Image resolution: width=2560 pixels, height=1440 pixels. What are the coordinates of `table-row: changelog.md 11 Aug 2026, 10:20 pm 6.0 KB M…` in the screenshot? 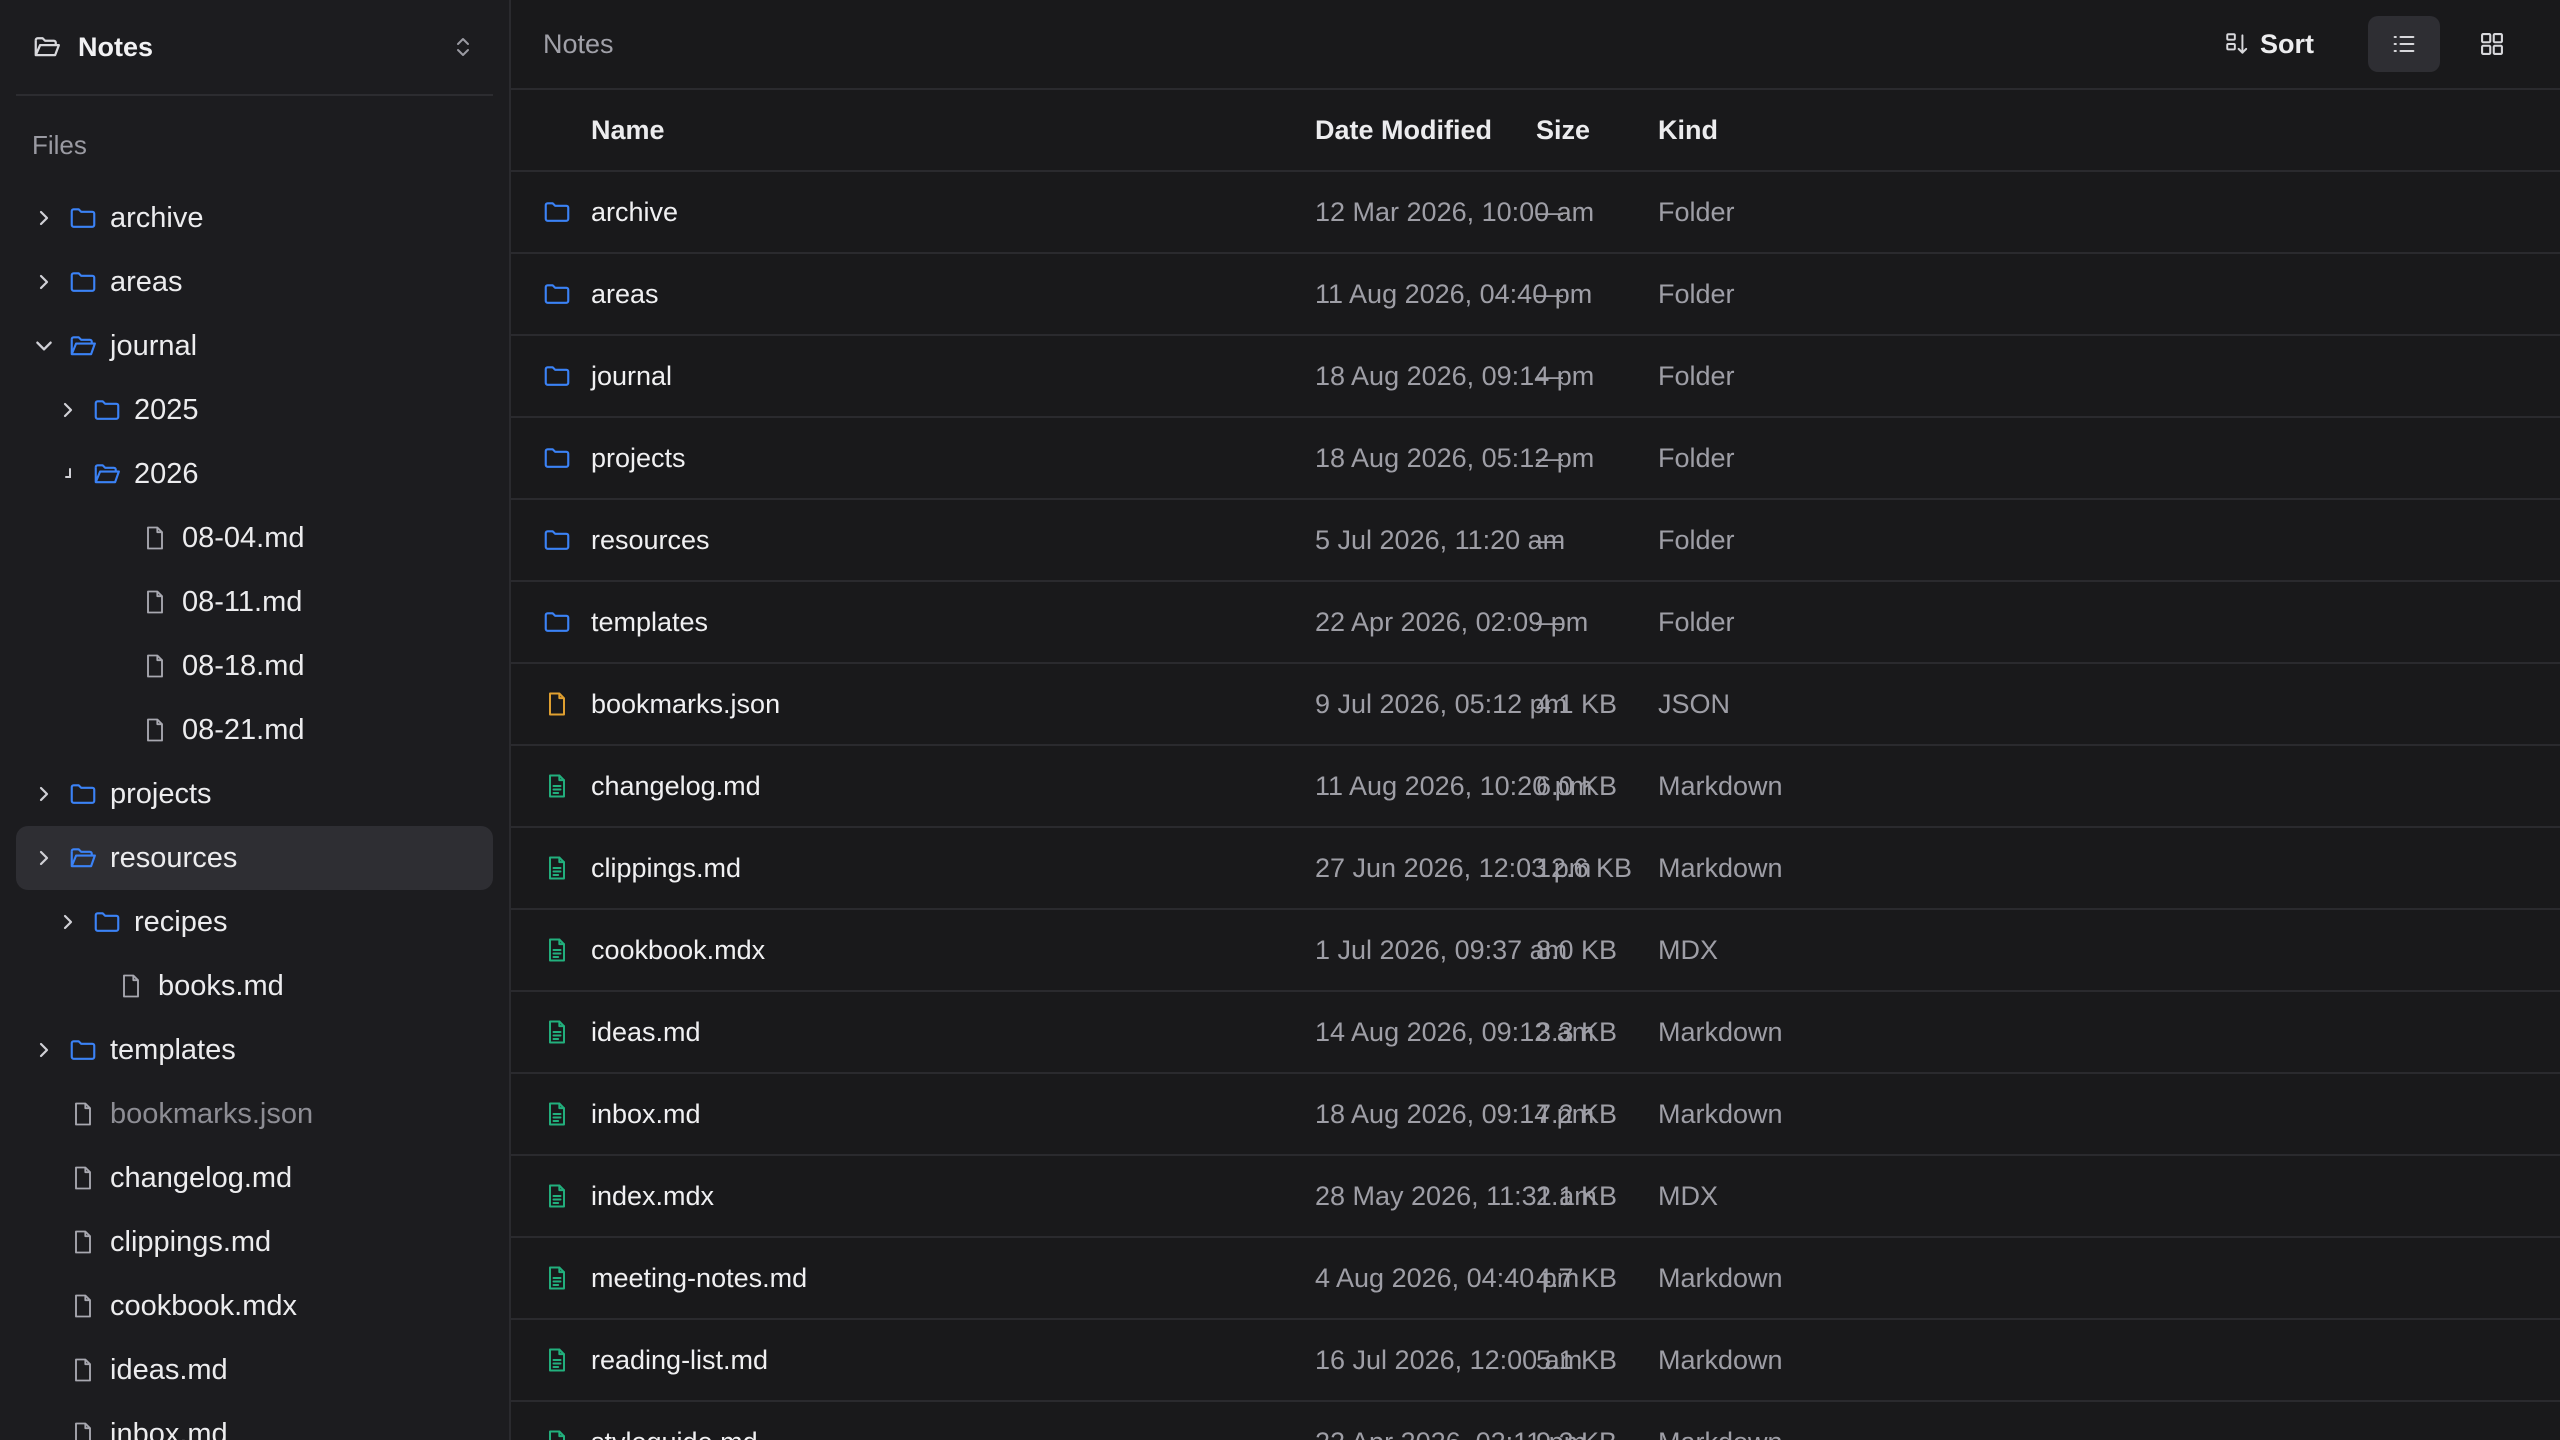 It's located at (1535, 787).